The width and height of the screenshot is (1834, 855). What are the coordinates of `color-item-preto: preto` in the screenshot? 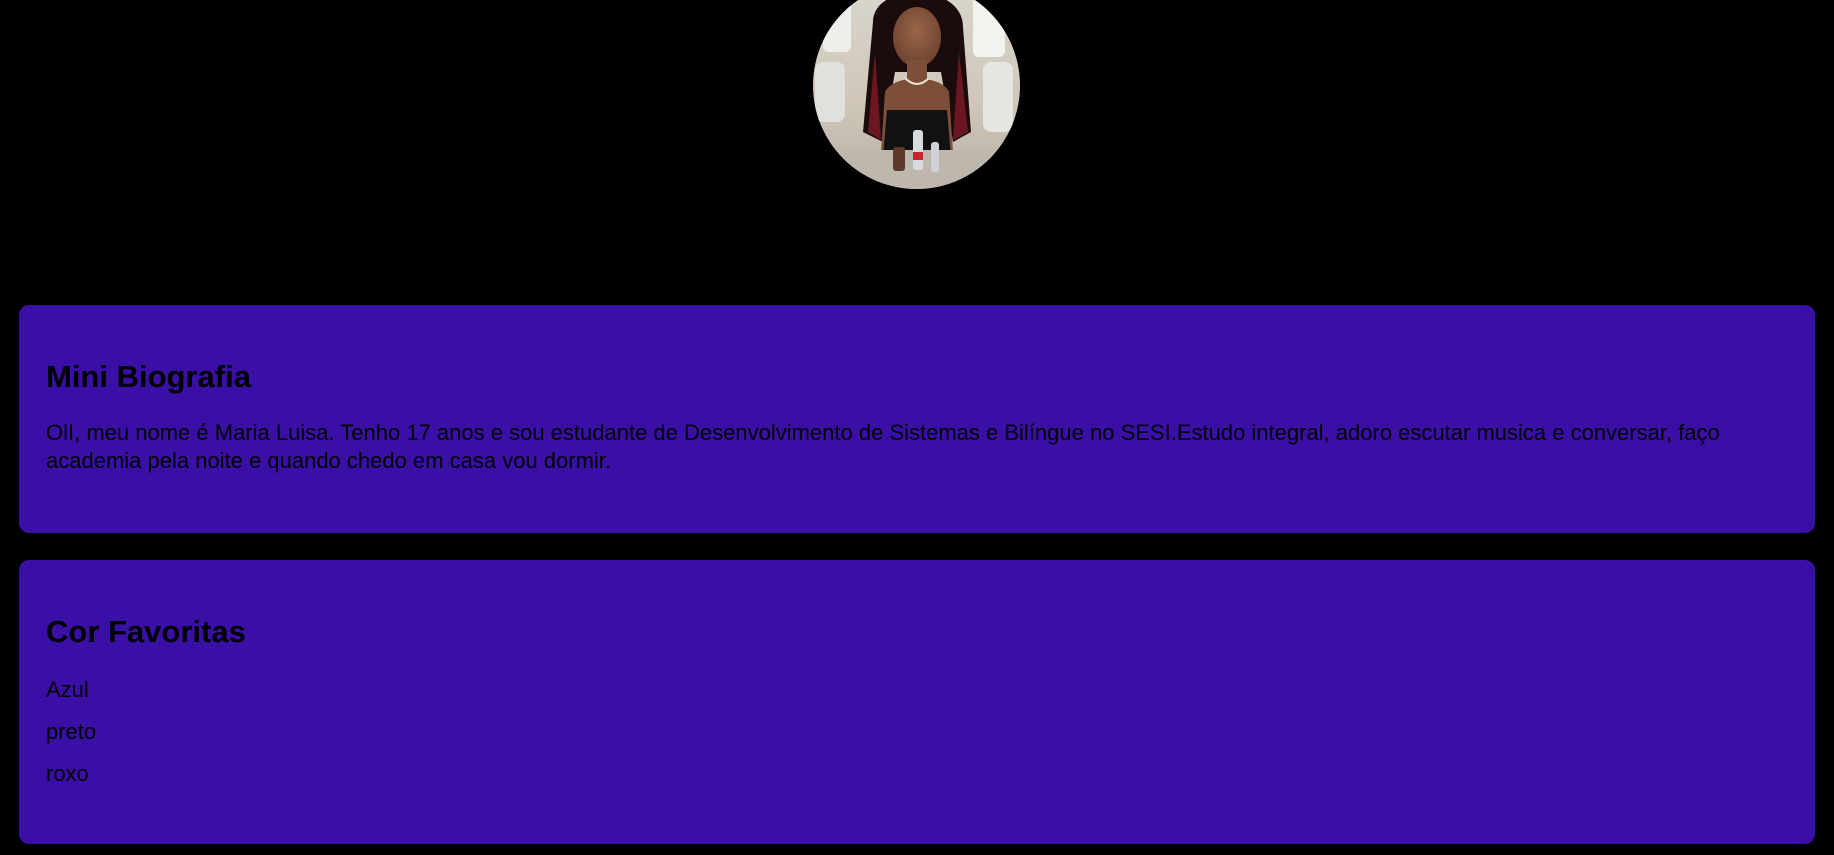 It's located at (71, 731).